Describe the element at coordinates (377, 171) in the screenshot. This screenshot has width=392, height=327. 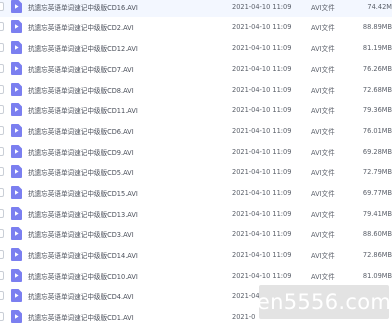
I see `file-size: 72.79MB` at that location.